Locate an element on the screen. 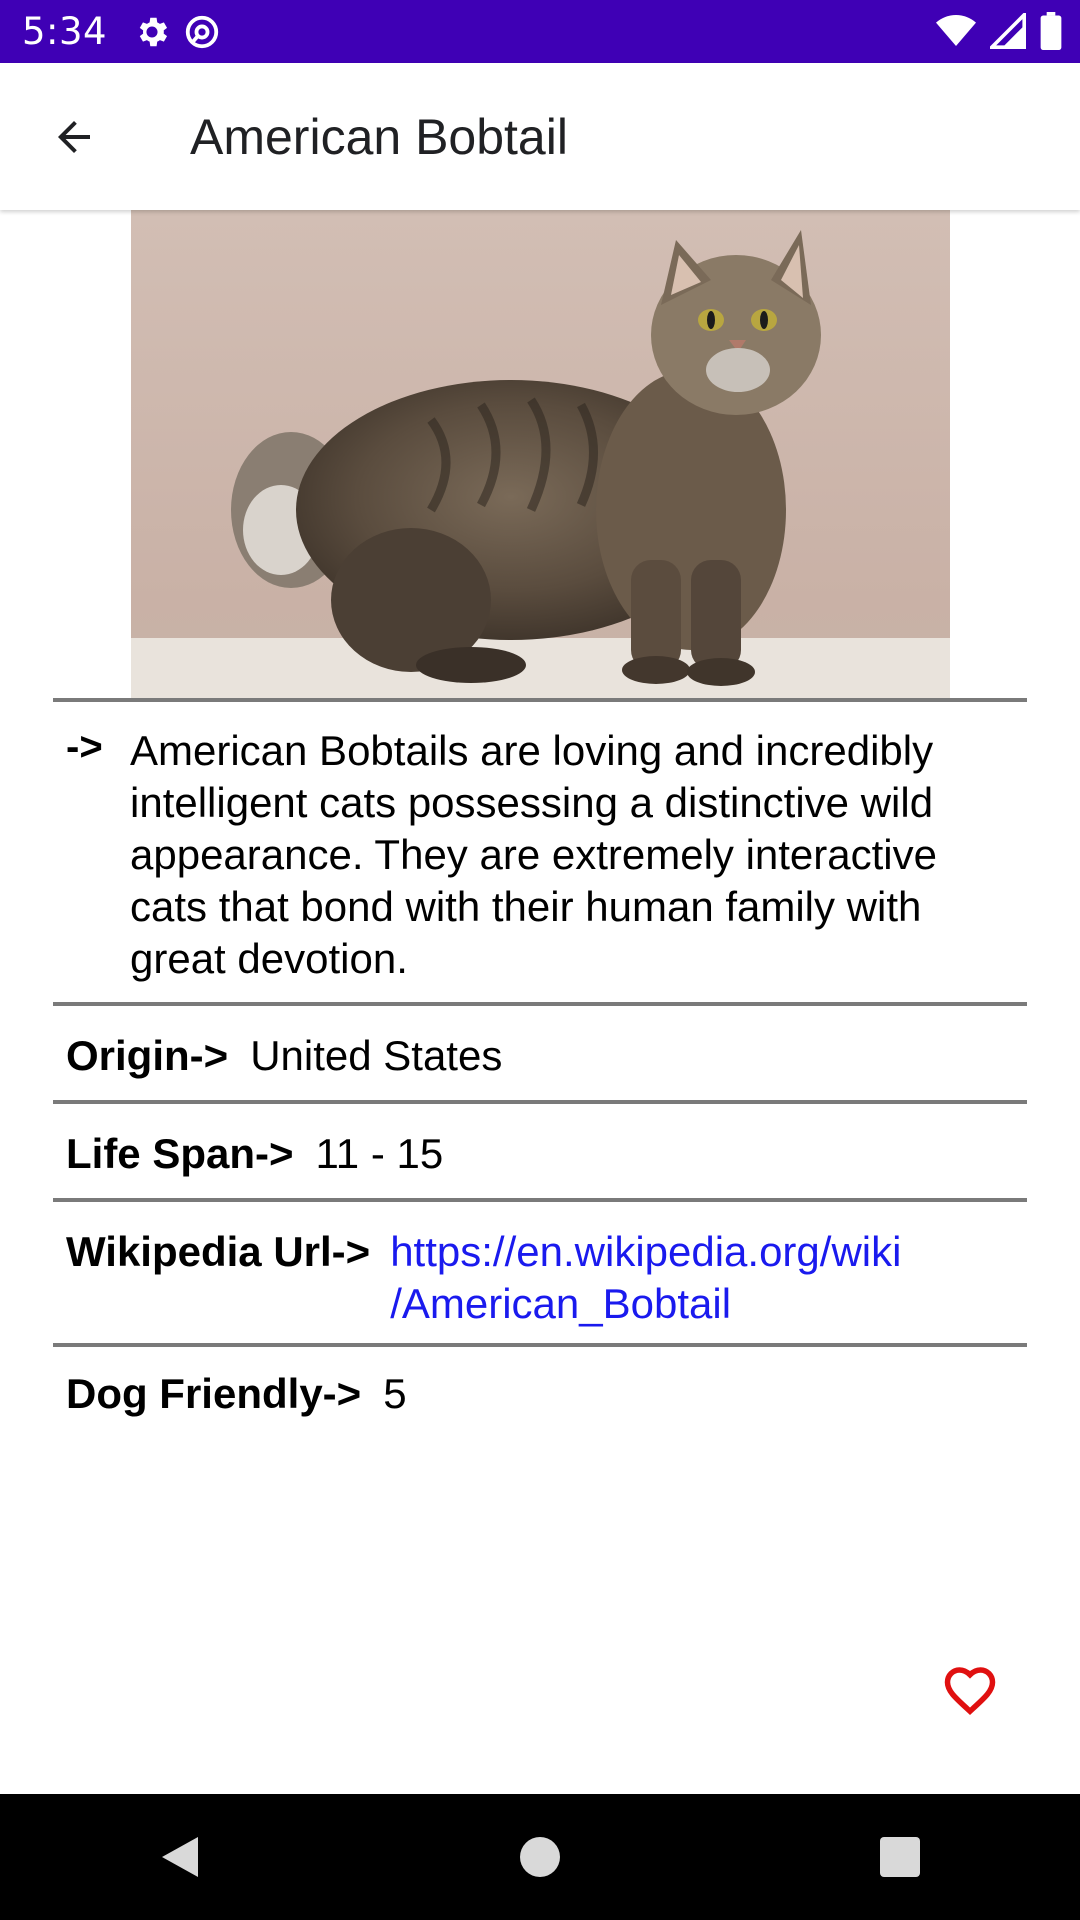 The width and height of the screenshot is (1080, 1920). recents-square-icon is located at coordinates (900, 1857).